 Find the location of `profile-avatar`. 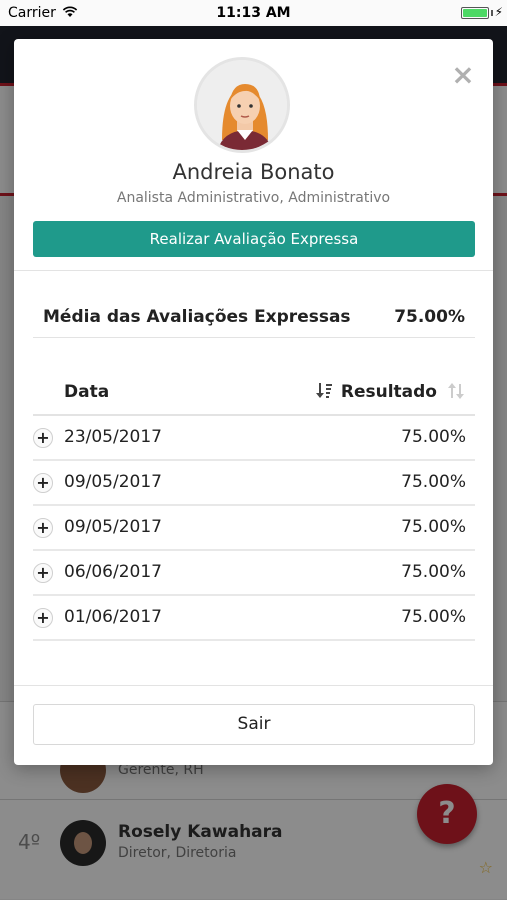

profile-avatar is located at coordinates (242, 105).